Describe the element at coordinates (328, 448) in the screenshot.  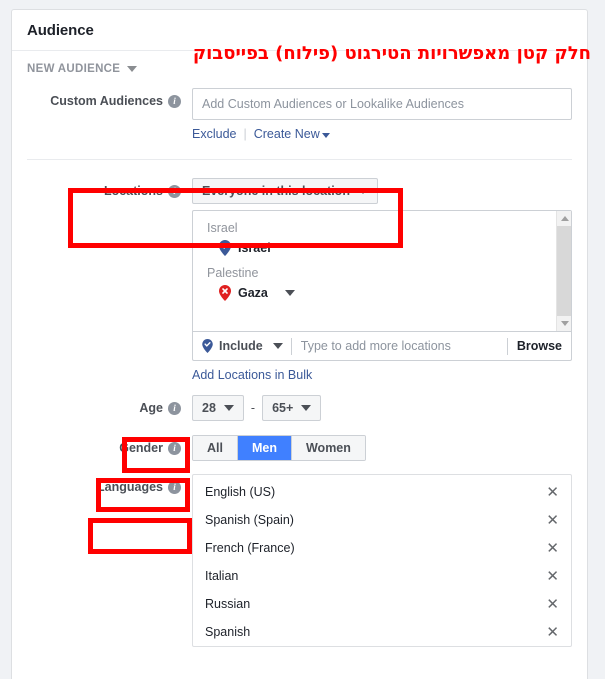
I see `gender-option-women: Women` at that location.